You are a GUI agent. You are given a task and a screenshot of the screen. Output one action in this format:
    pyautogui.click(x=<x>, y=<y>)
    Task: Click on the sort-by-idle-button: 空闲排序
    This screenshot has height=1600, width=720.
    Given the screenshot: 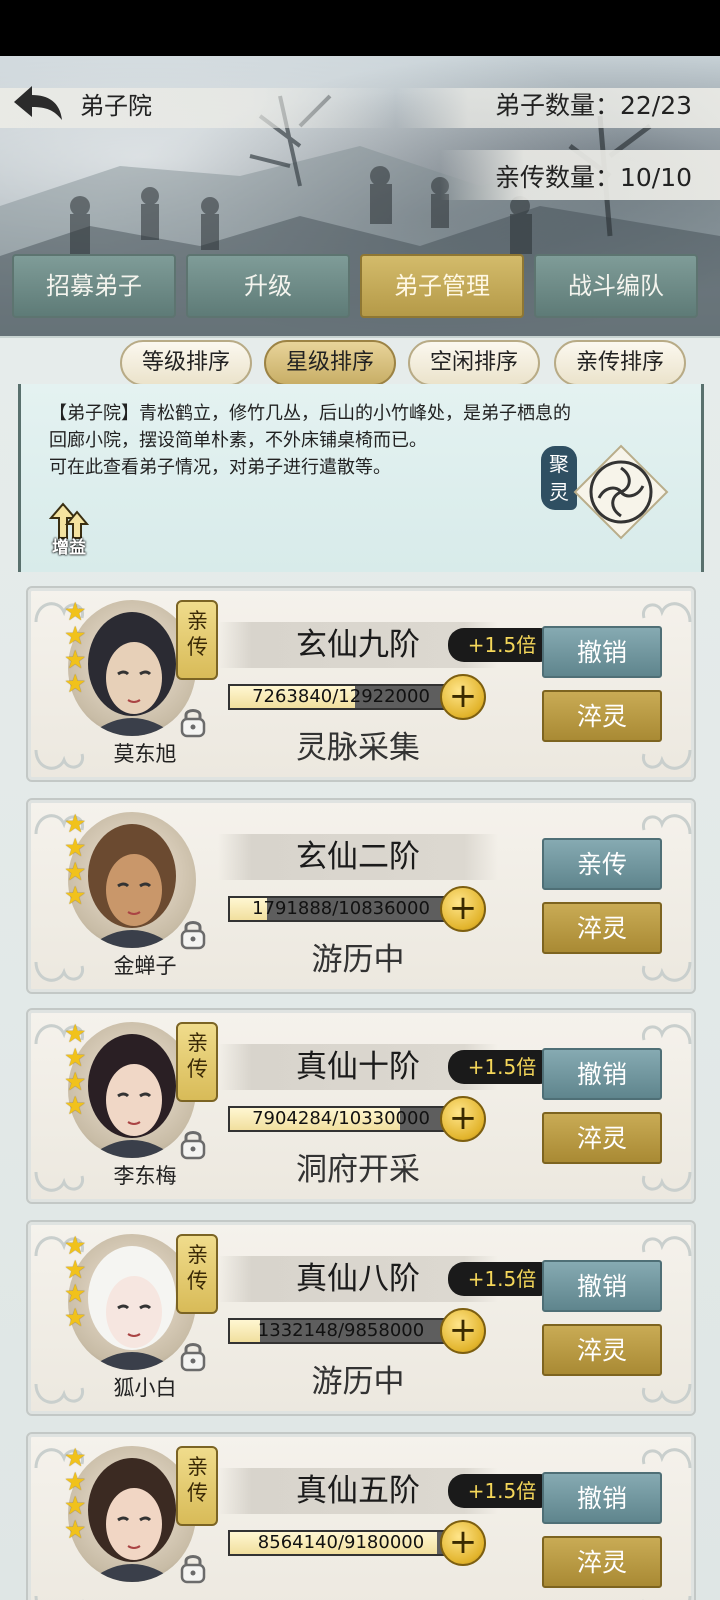 What is the action you would take?
    pyautogui.click(x=474, y=363)
    